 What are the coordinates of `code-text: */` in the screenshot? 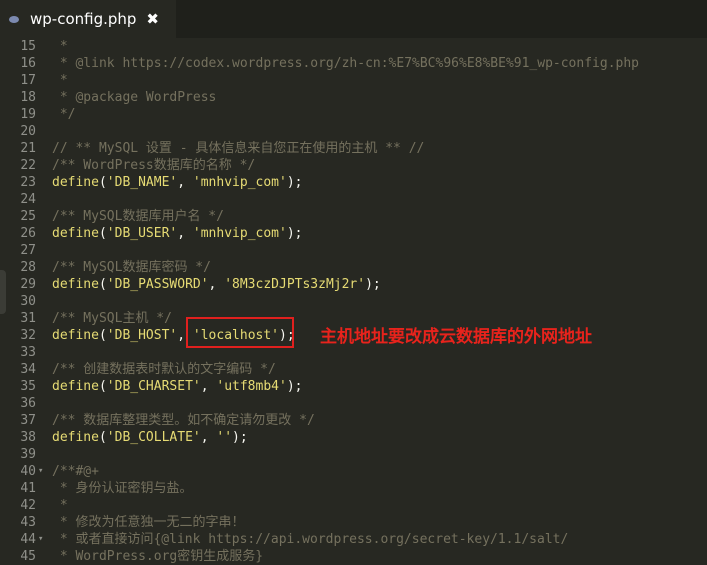 It's located at (64, 114).